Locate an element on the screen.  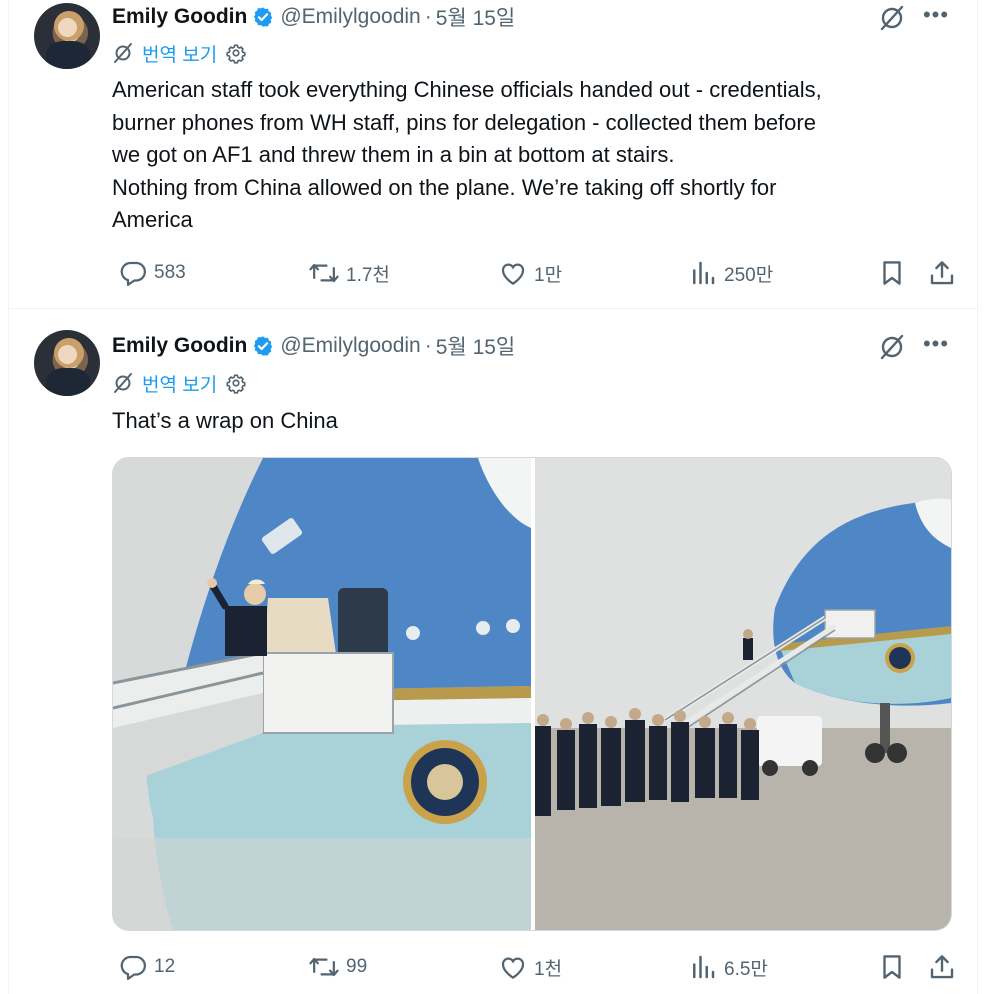
reply-count: 12 is located at coordinates (165, 966).